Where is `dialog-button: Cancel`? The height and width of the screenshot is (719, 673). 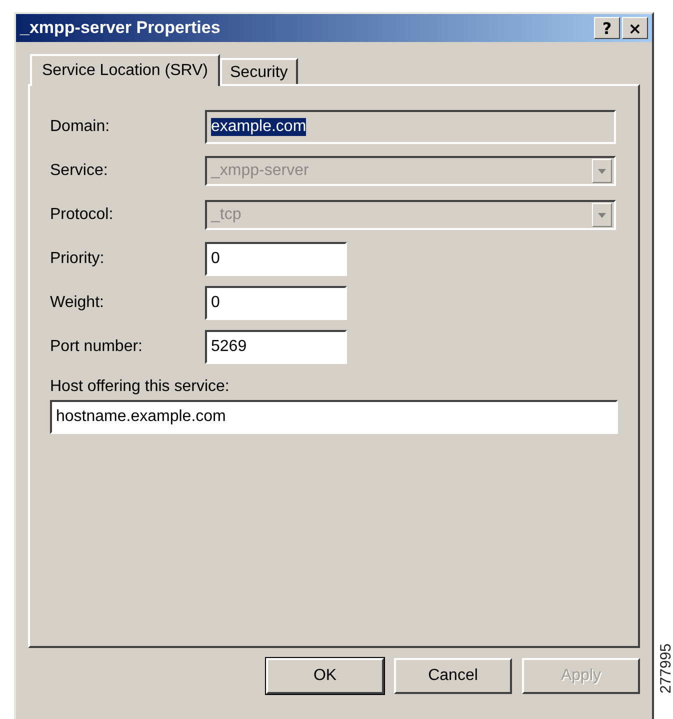 dialog-button: Cancel is located at coordinates (453, 676).